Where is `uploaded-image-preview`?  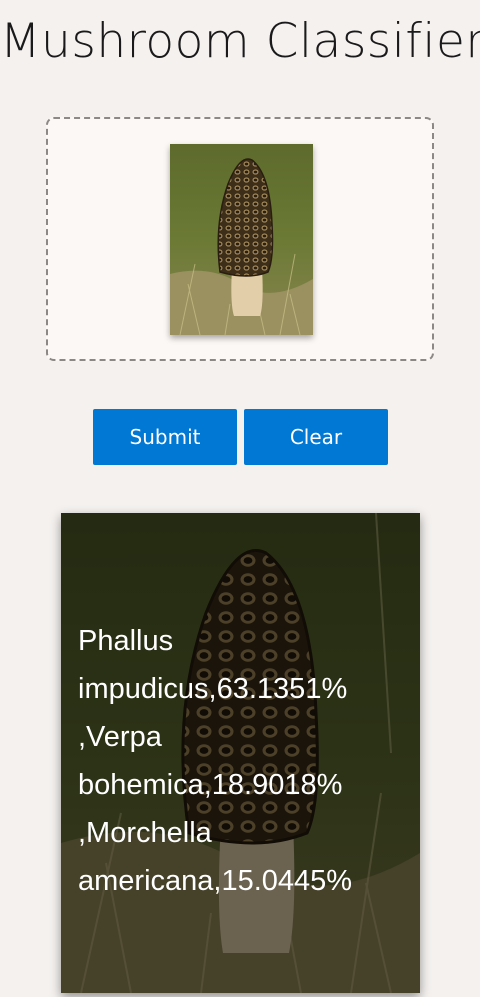 uploaded-image-preview is located at coordinates (241, 239).